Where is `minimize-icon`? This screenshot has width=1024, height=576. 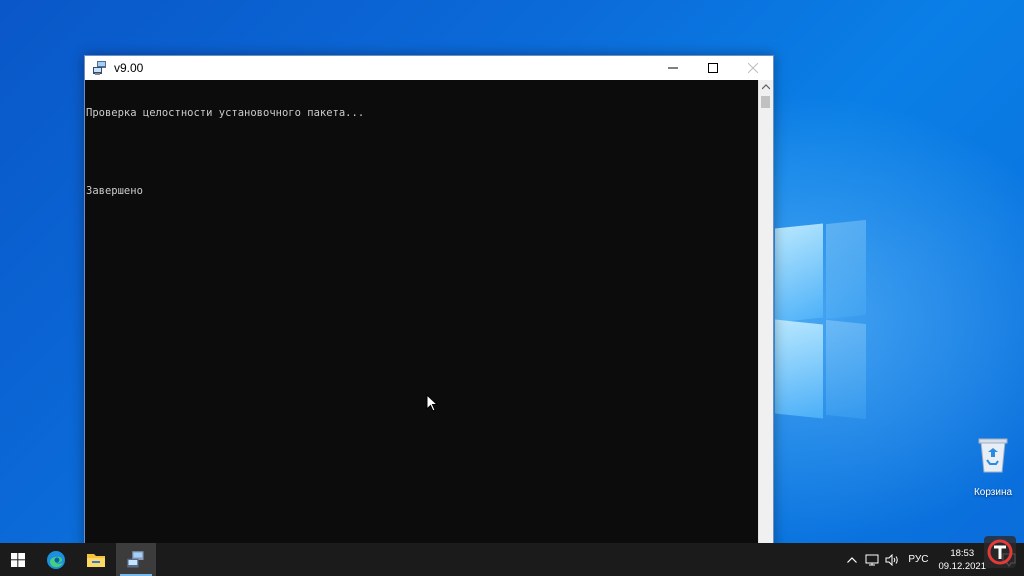
minimize-icon is located at coordinates (673, 68).